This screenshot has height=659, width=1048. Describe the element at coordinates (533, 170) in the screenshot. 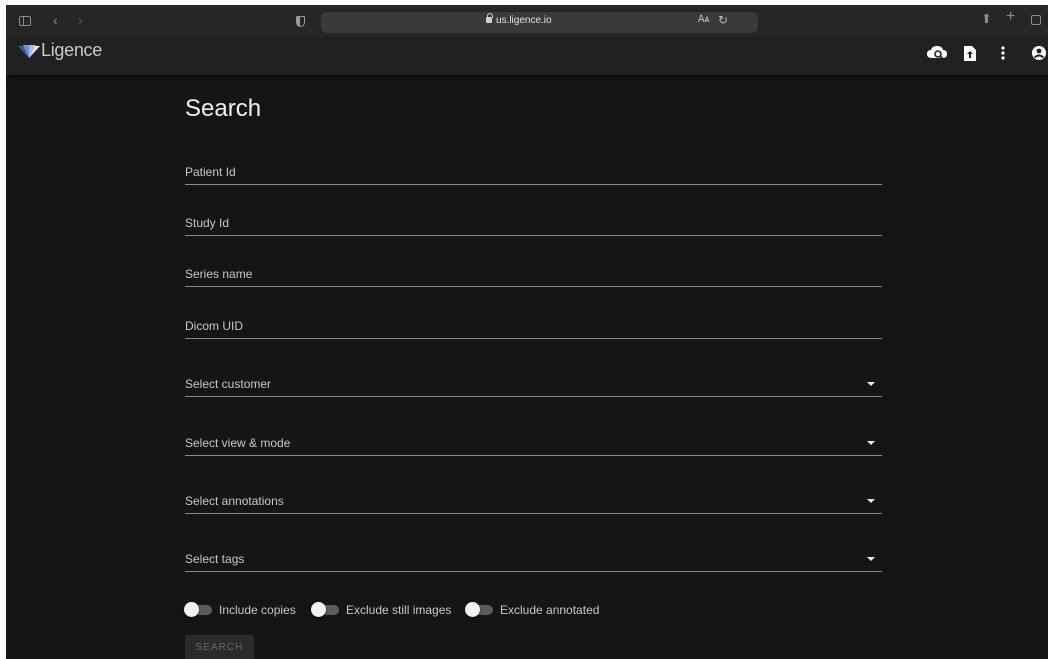

I see `patient-id-field: Patient Id` at that location.